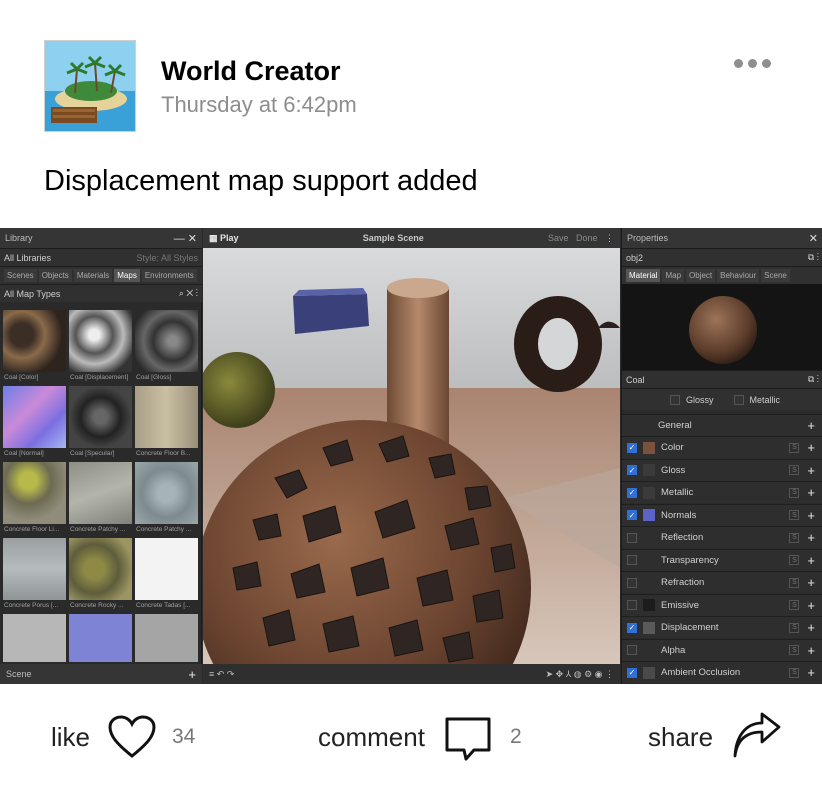  What do you see at coordinates (643, 275) in the screenshot?
I see `tab-material: Material` at bounding box center [643, 275].